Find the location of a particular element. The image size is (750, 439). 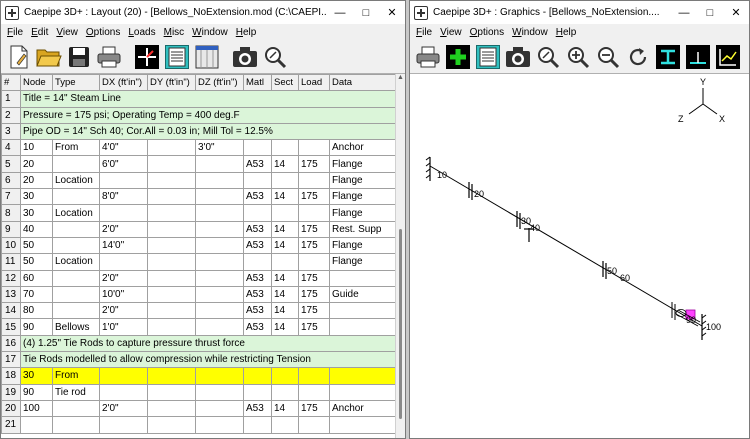

row-number: 21 is located at coordinates (11, 425).